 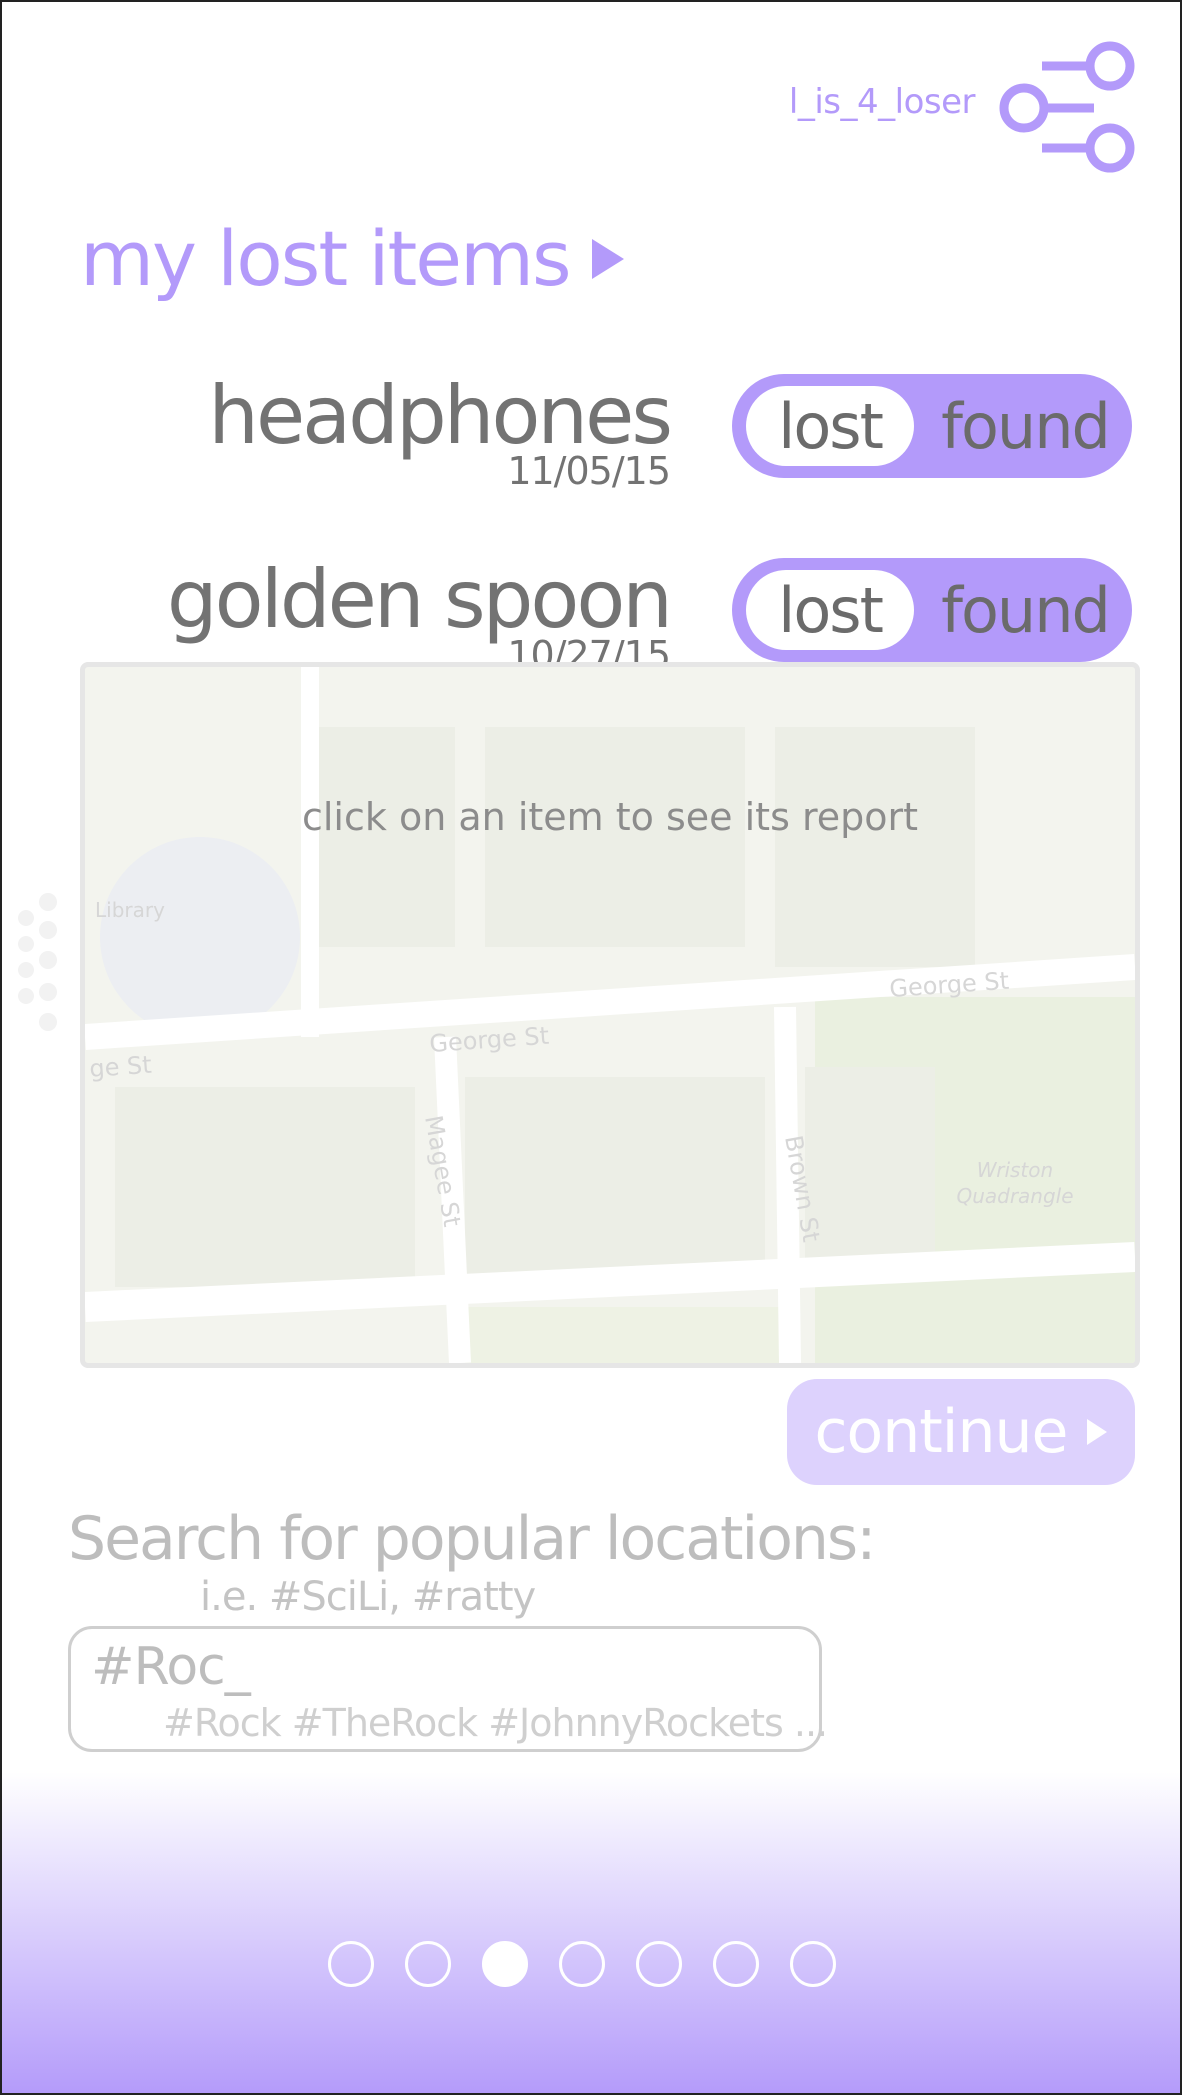 I want to click on search-value: #Roc_, so click(x=171, y=1667).